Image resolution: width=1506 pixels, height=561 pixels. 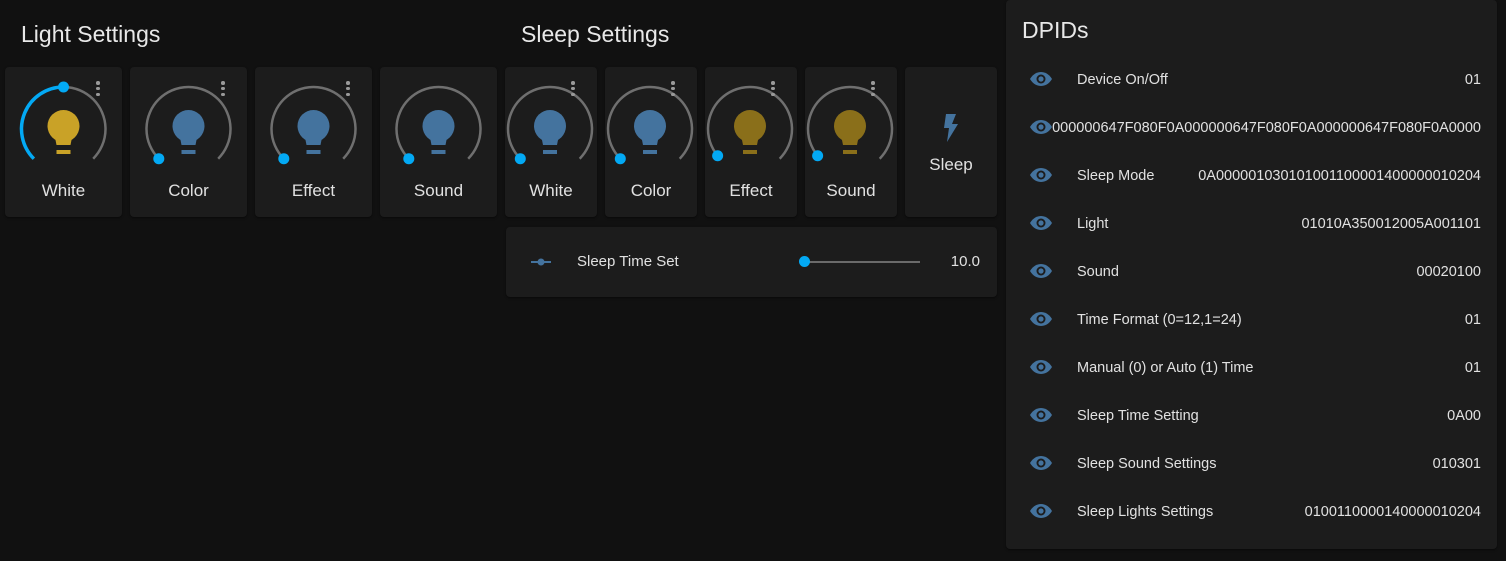 I want to click on sleep-white-tile: White, so click(x=551, y=142).